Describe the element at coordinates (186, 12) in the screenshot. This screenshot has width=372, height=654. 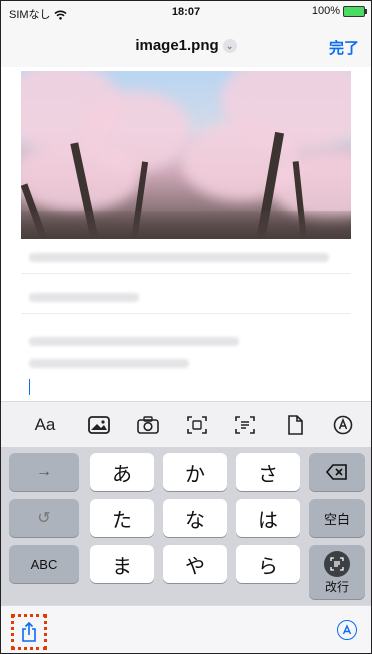
I see `status-bar: SIMなし 18:07 100%` at that location.